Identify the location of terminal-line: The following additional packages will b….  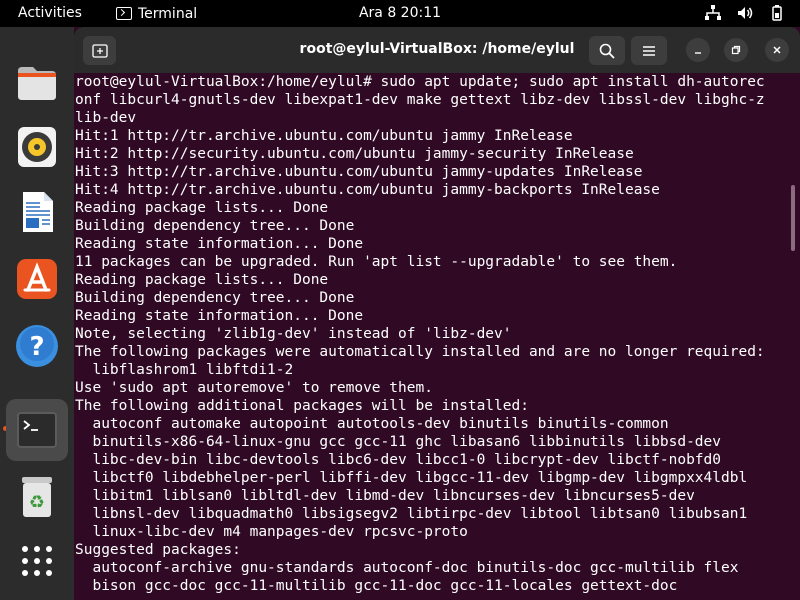
(302, 406).